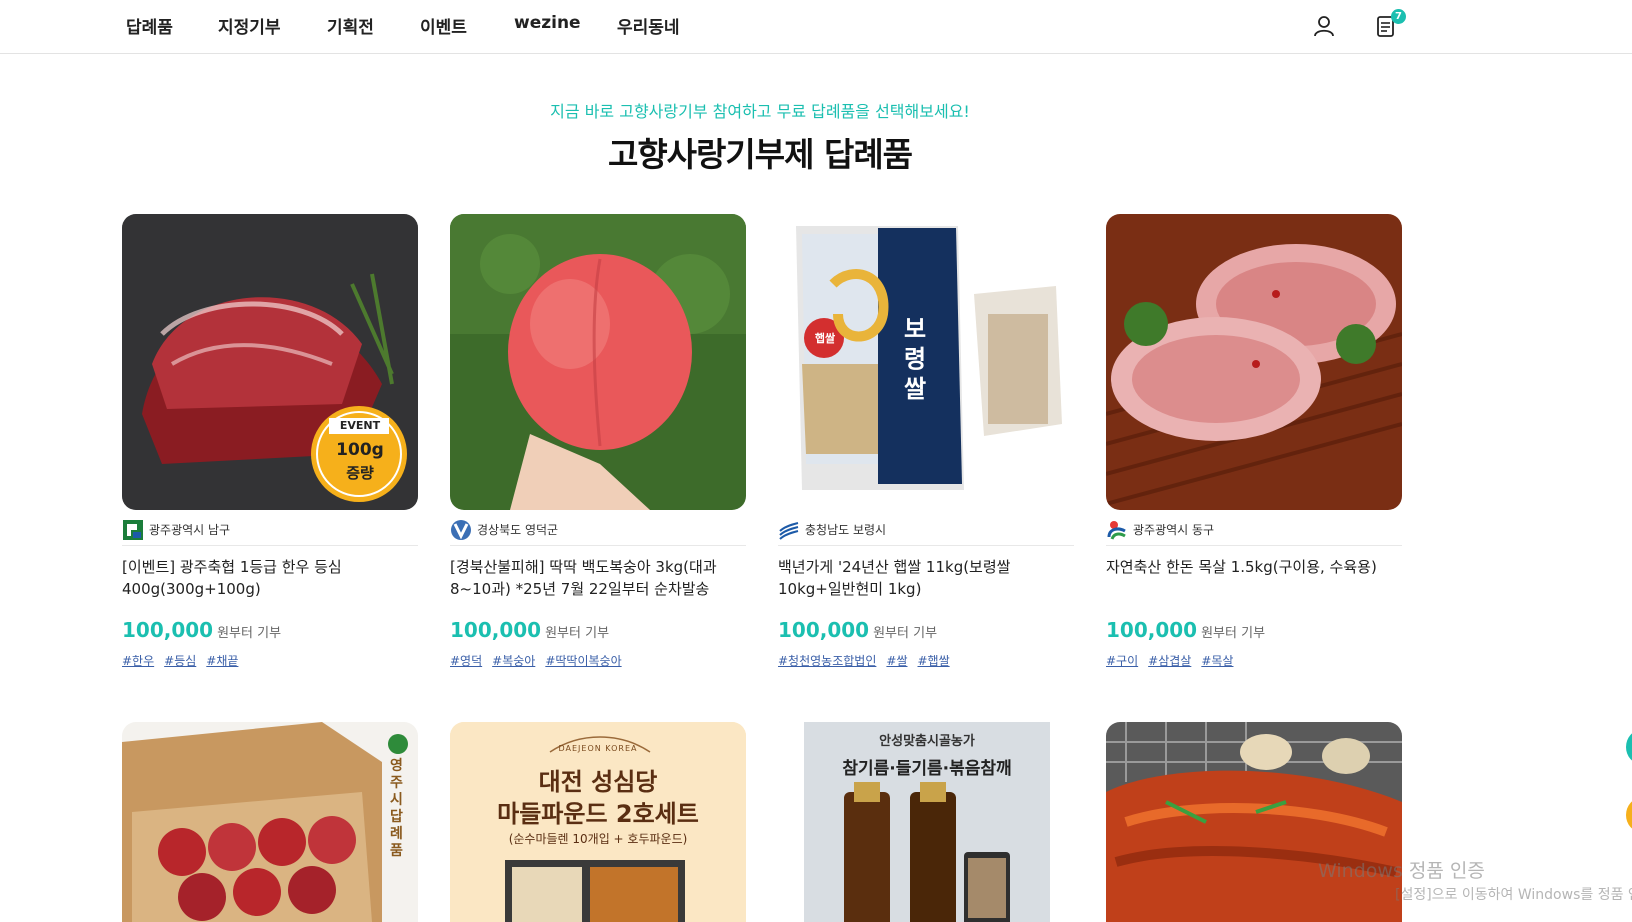  Describe the element at coordinates (360, 473) in the screenshot. I see `event-badge-text: 증량` at that location.